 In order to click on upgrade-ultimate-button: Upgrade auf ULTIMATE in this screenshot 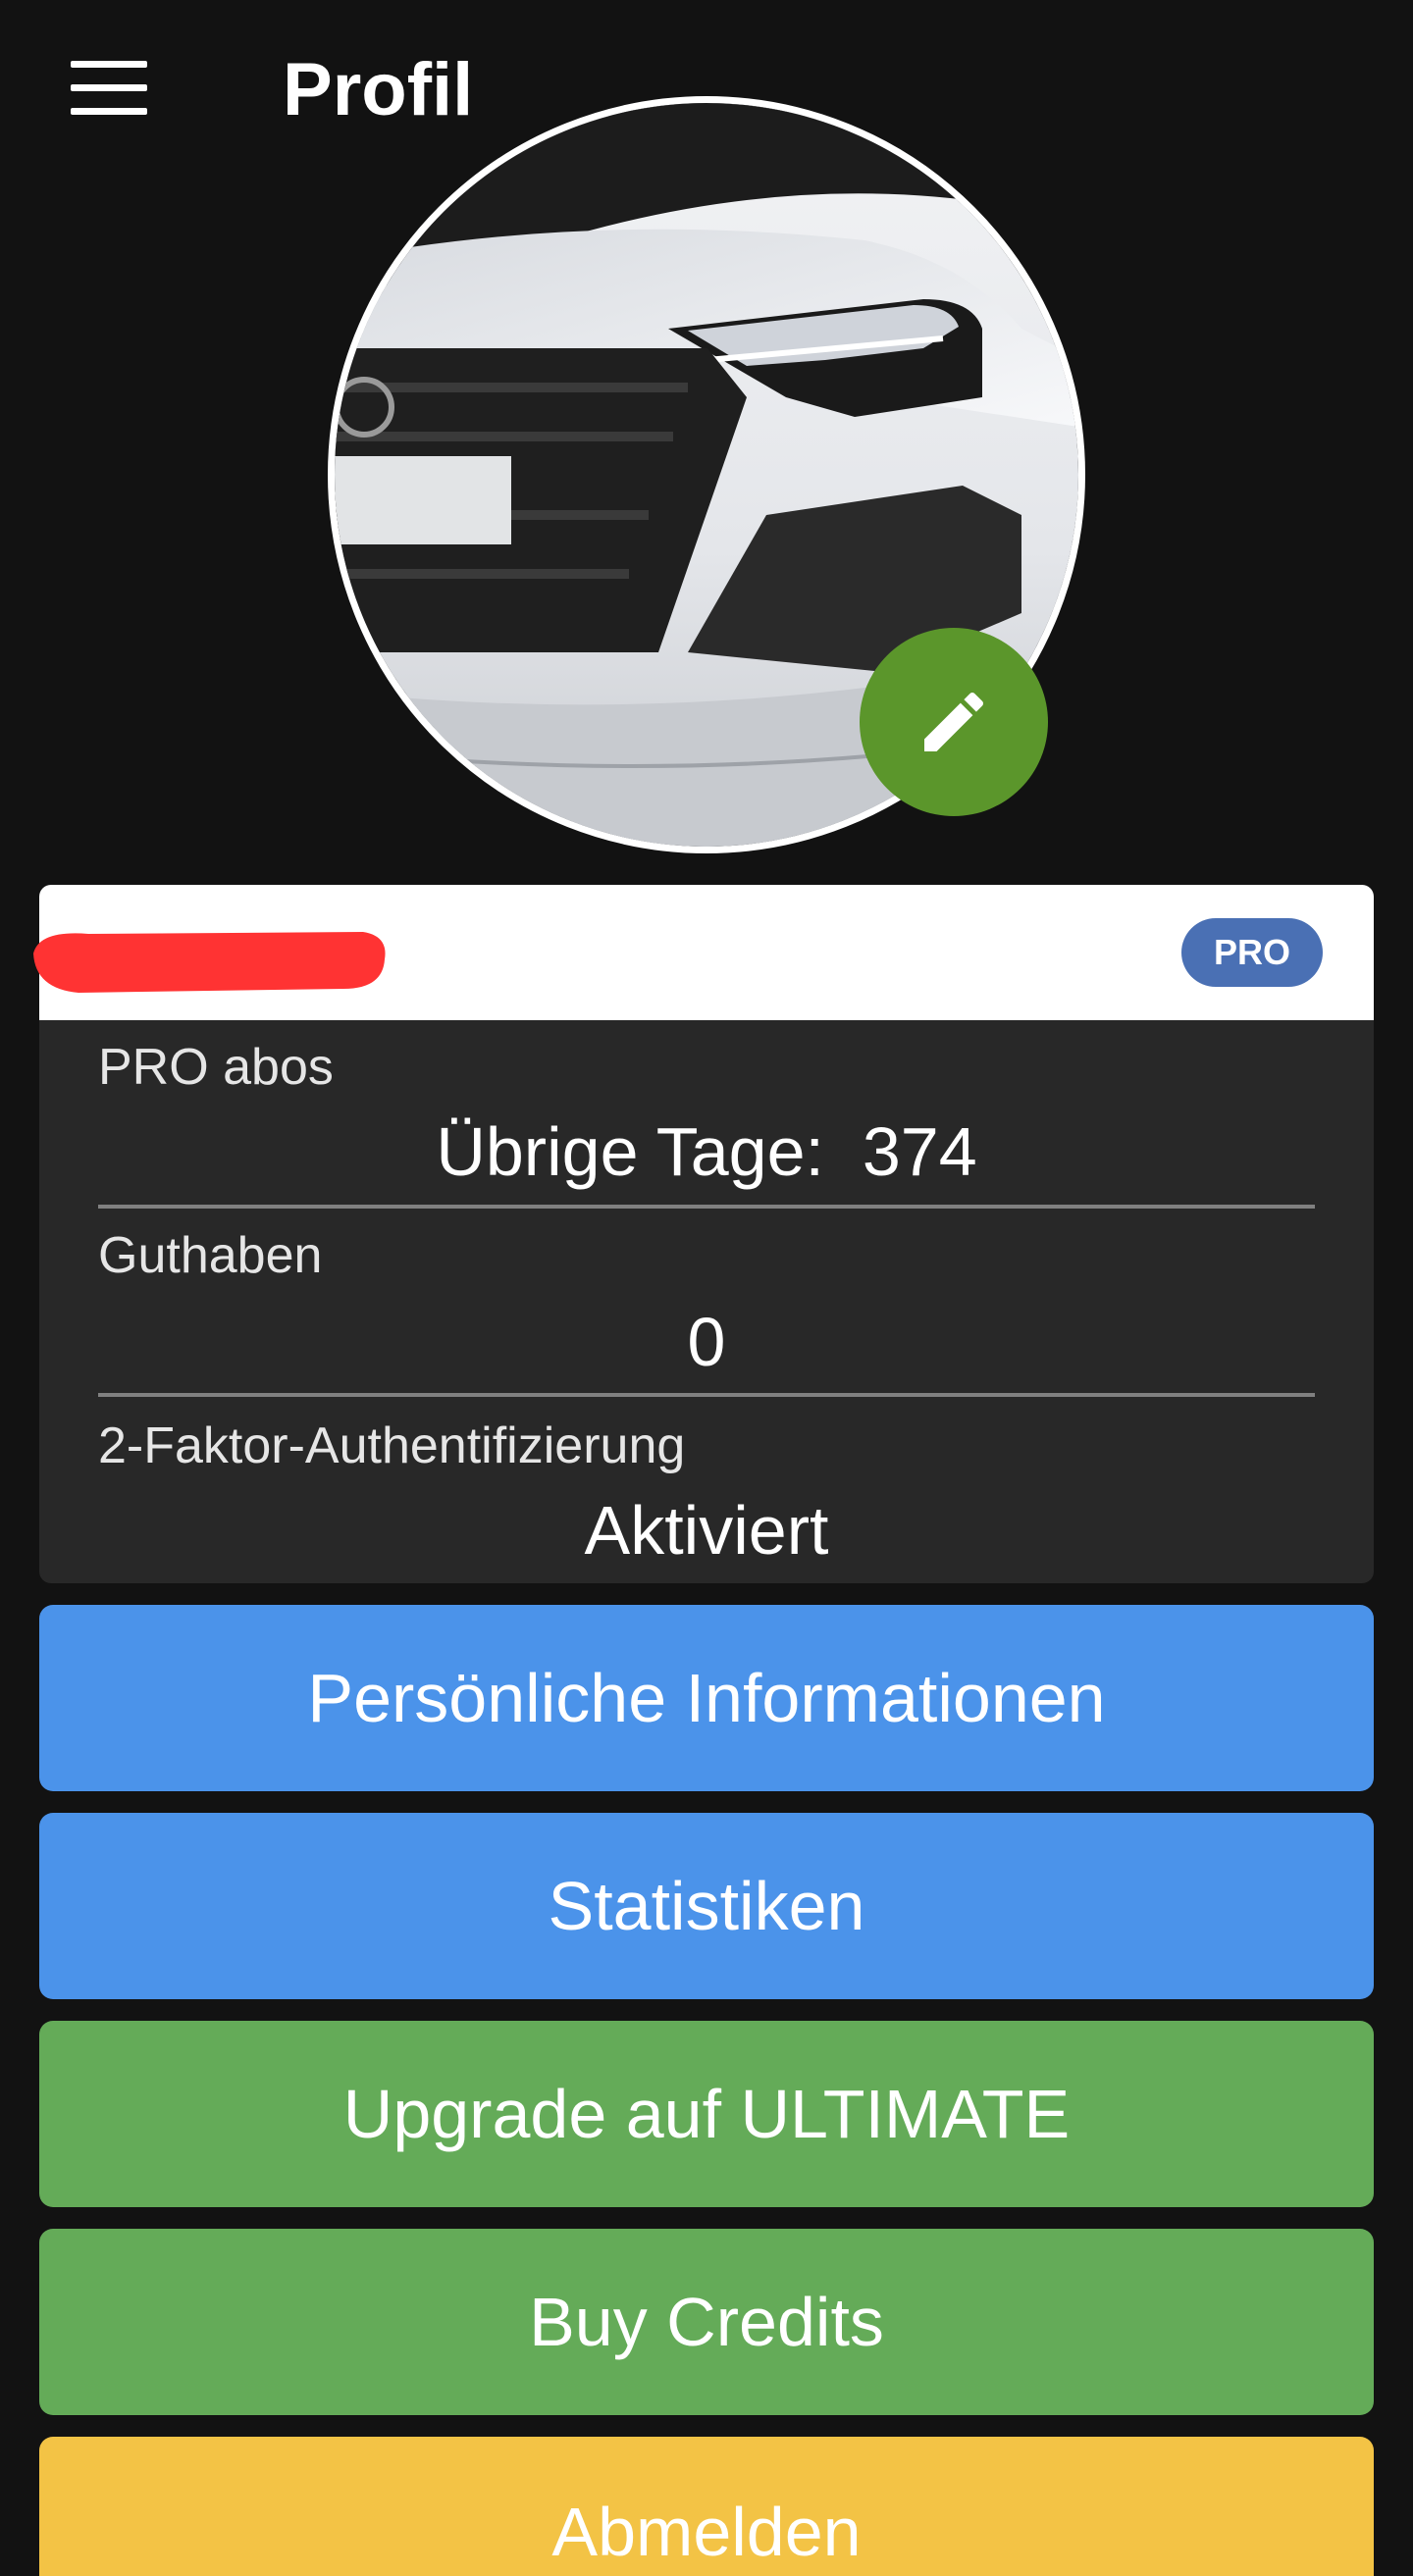, I will do `click(706, 2114)`.